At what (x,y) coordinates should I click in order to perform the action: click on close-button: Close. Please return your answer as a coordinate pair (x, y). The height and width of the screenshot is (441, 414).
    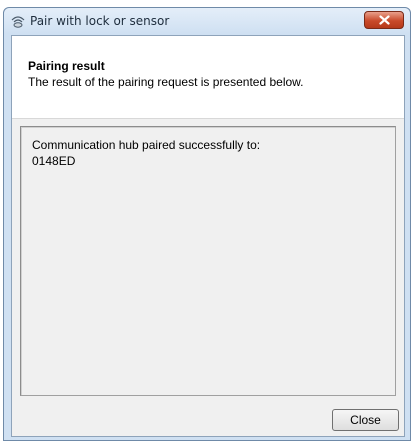
    Looking at the image, I should click on (365, 420).